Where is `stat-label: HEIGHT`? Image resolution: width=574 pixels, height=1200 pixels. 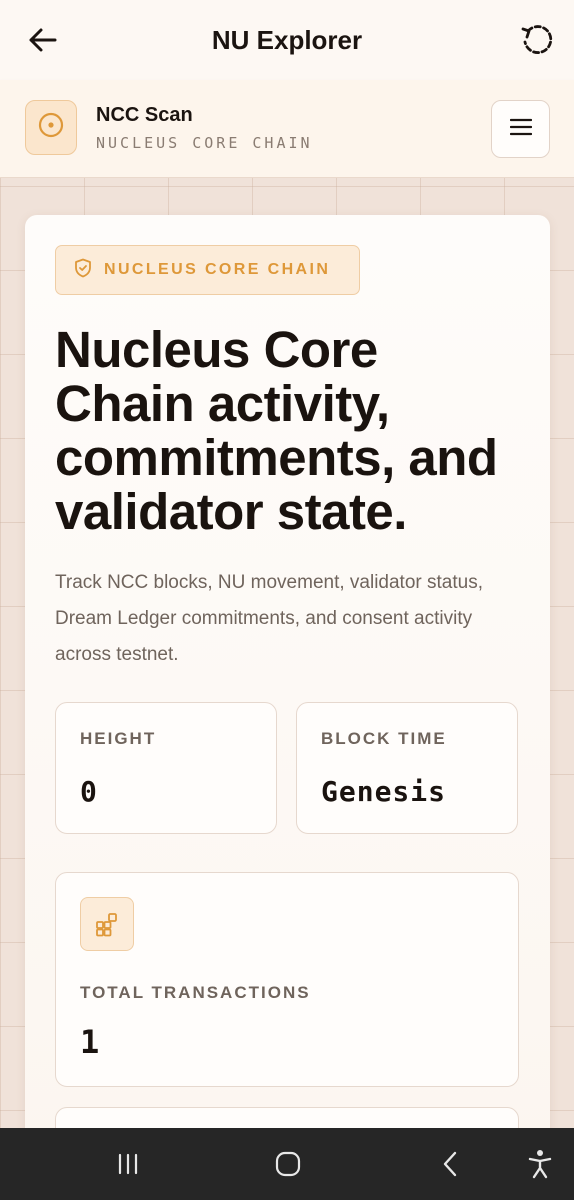
stat-label: HEIGHT is located at coordinates (118, 738).